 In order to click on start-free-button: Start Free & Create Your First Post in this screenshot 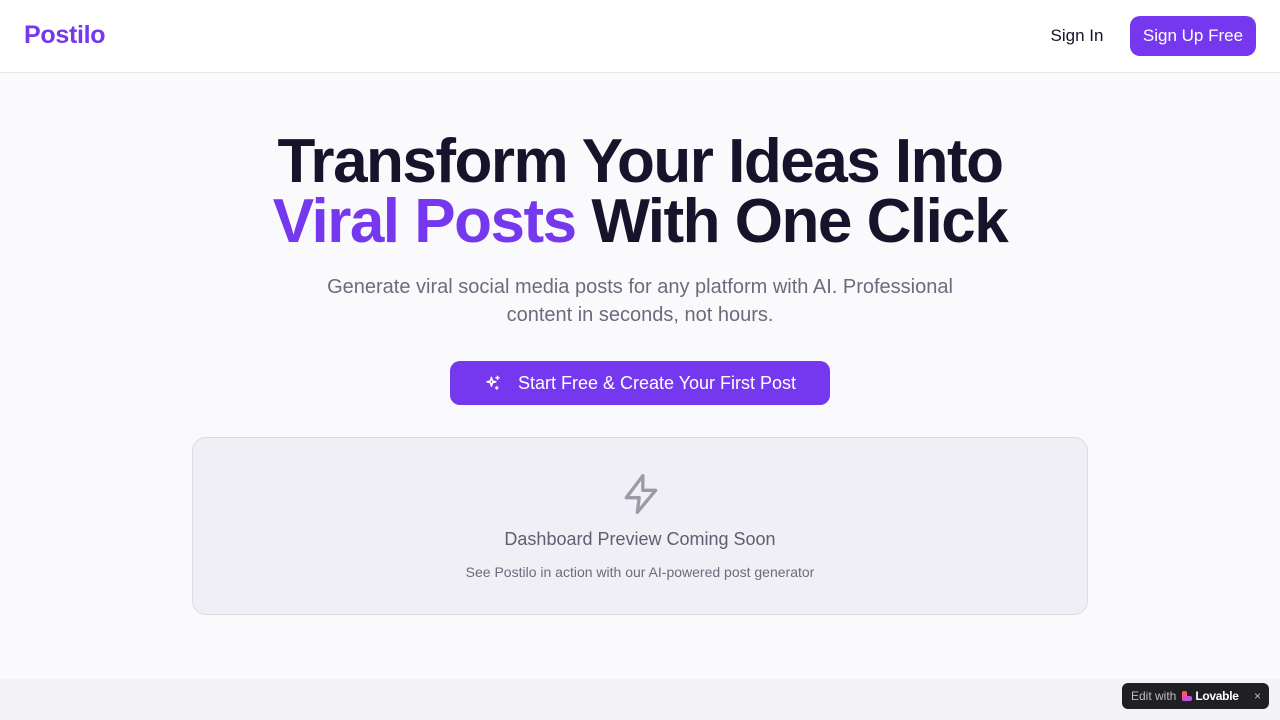, I will do `click(640, 383)`.